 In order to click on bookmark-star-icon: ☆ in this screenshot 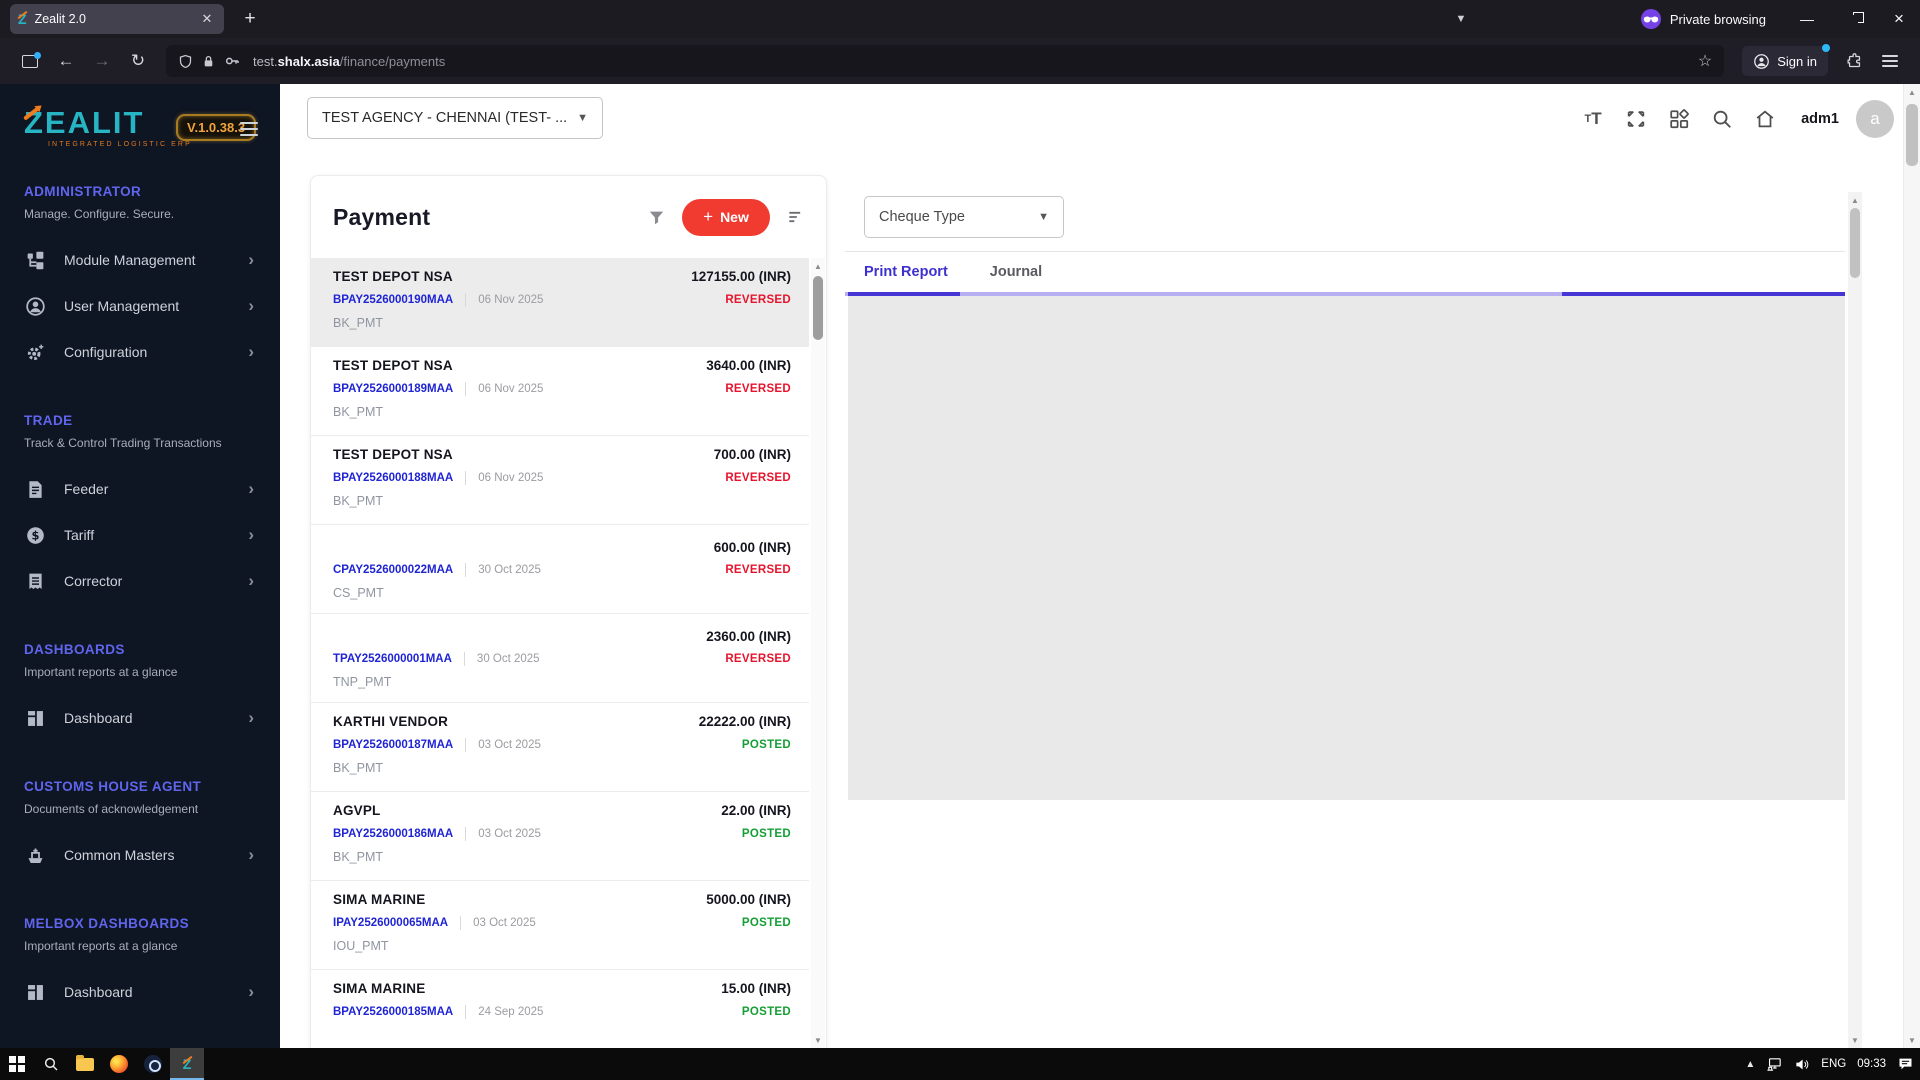, I will do `click(1705, 61)`.